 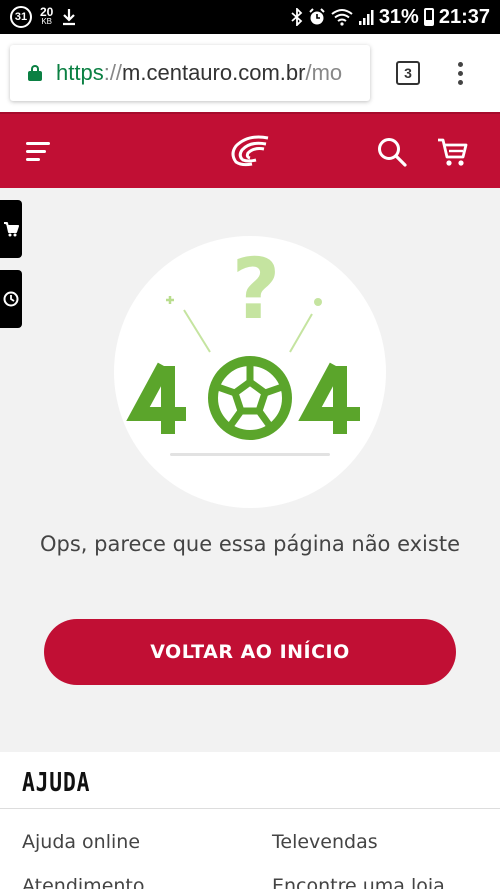 I want to click on site-header, so click(x=250, y=150).